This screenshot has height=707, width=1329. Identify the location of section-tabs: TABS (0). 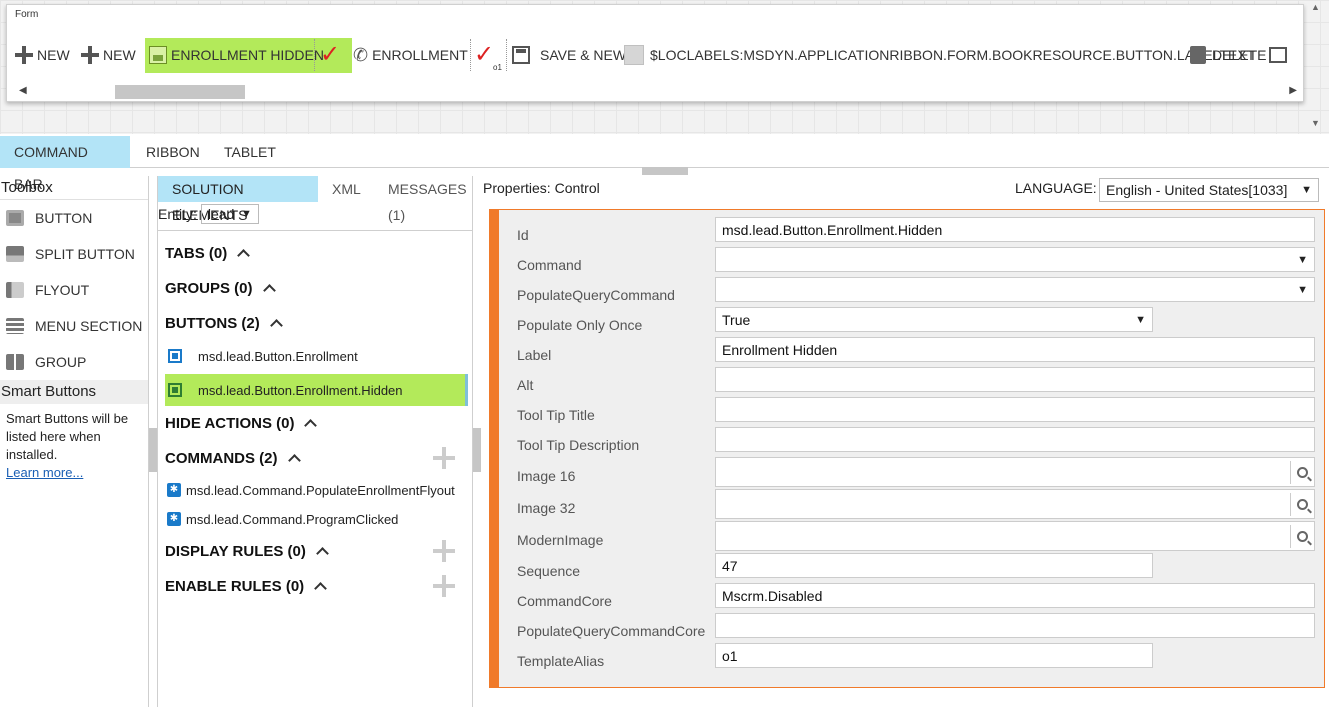
(207, 253).